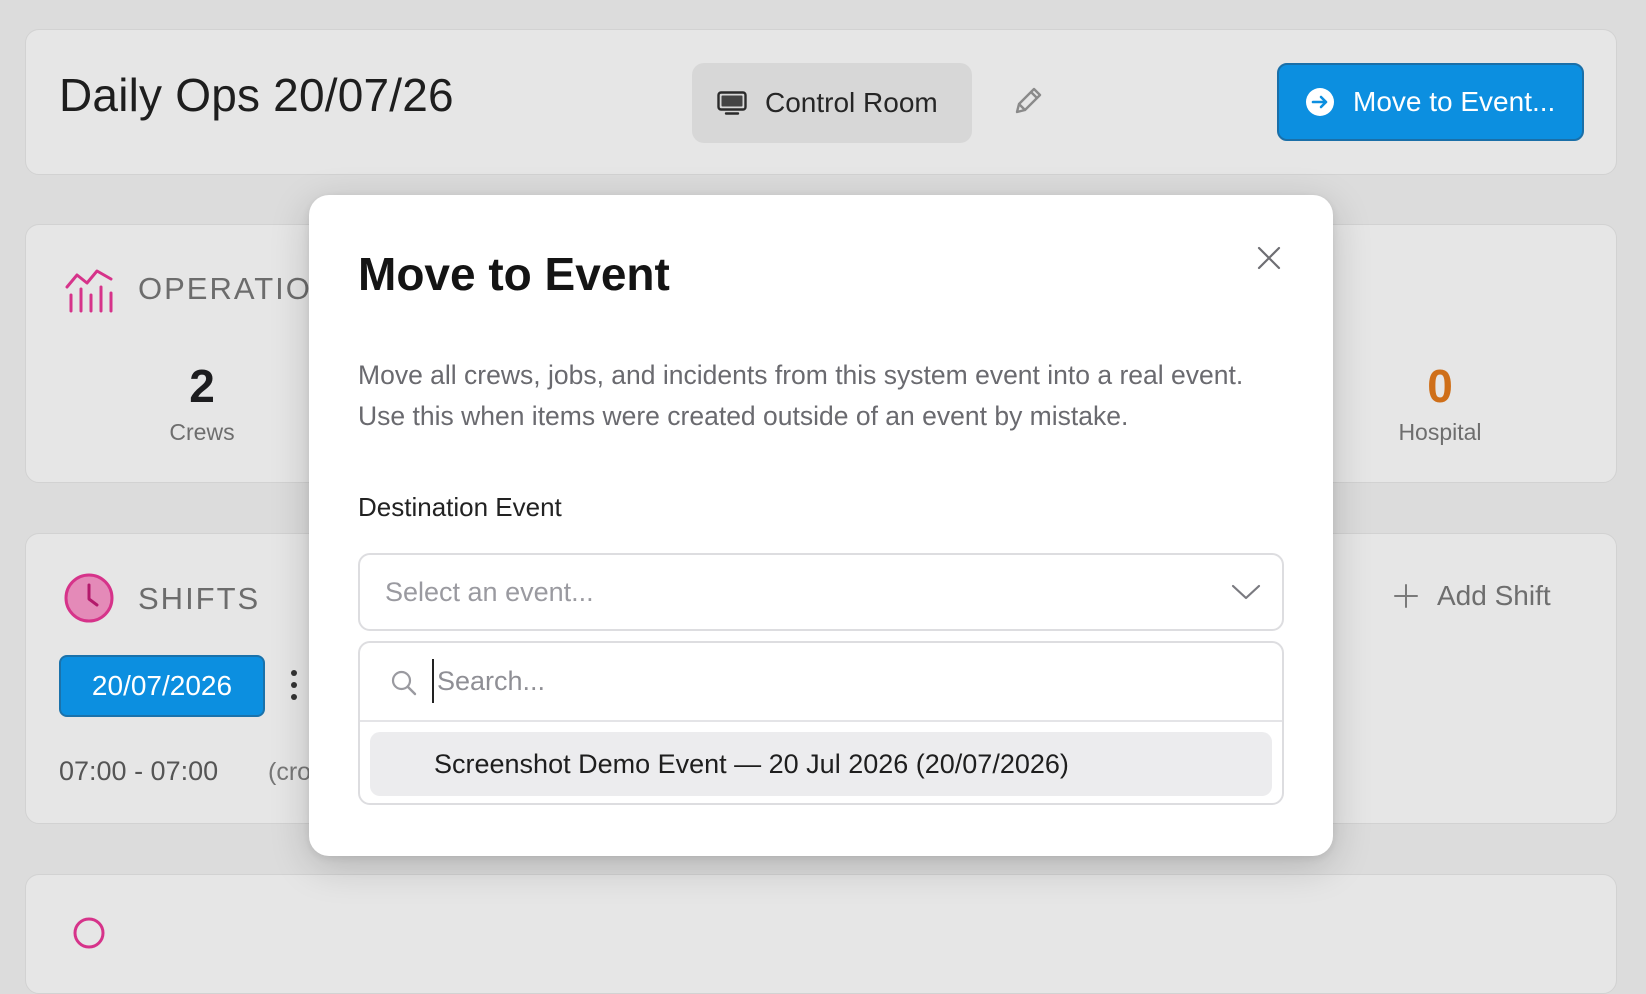 The height and width of the screenshot is (994, 1646). I want to click on dropdown-search-row, so click(821, 682).